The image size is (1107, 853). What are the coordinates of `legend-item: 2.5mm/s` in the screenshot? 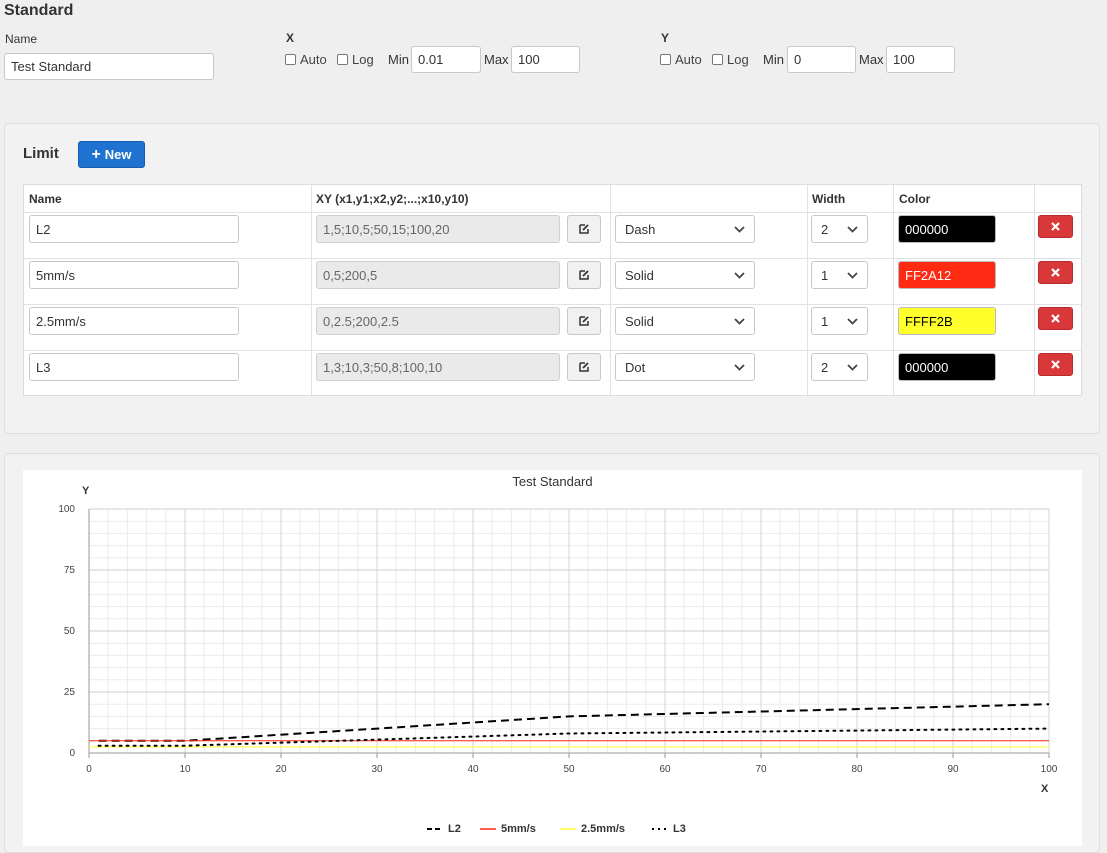 It's located at (592, 829).